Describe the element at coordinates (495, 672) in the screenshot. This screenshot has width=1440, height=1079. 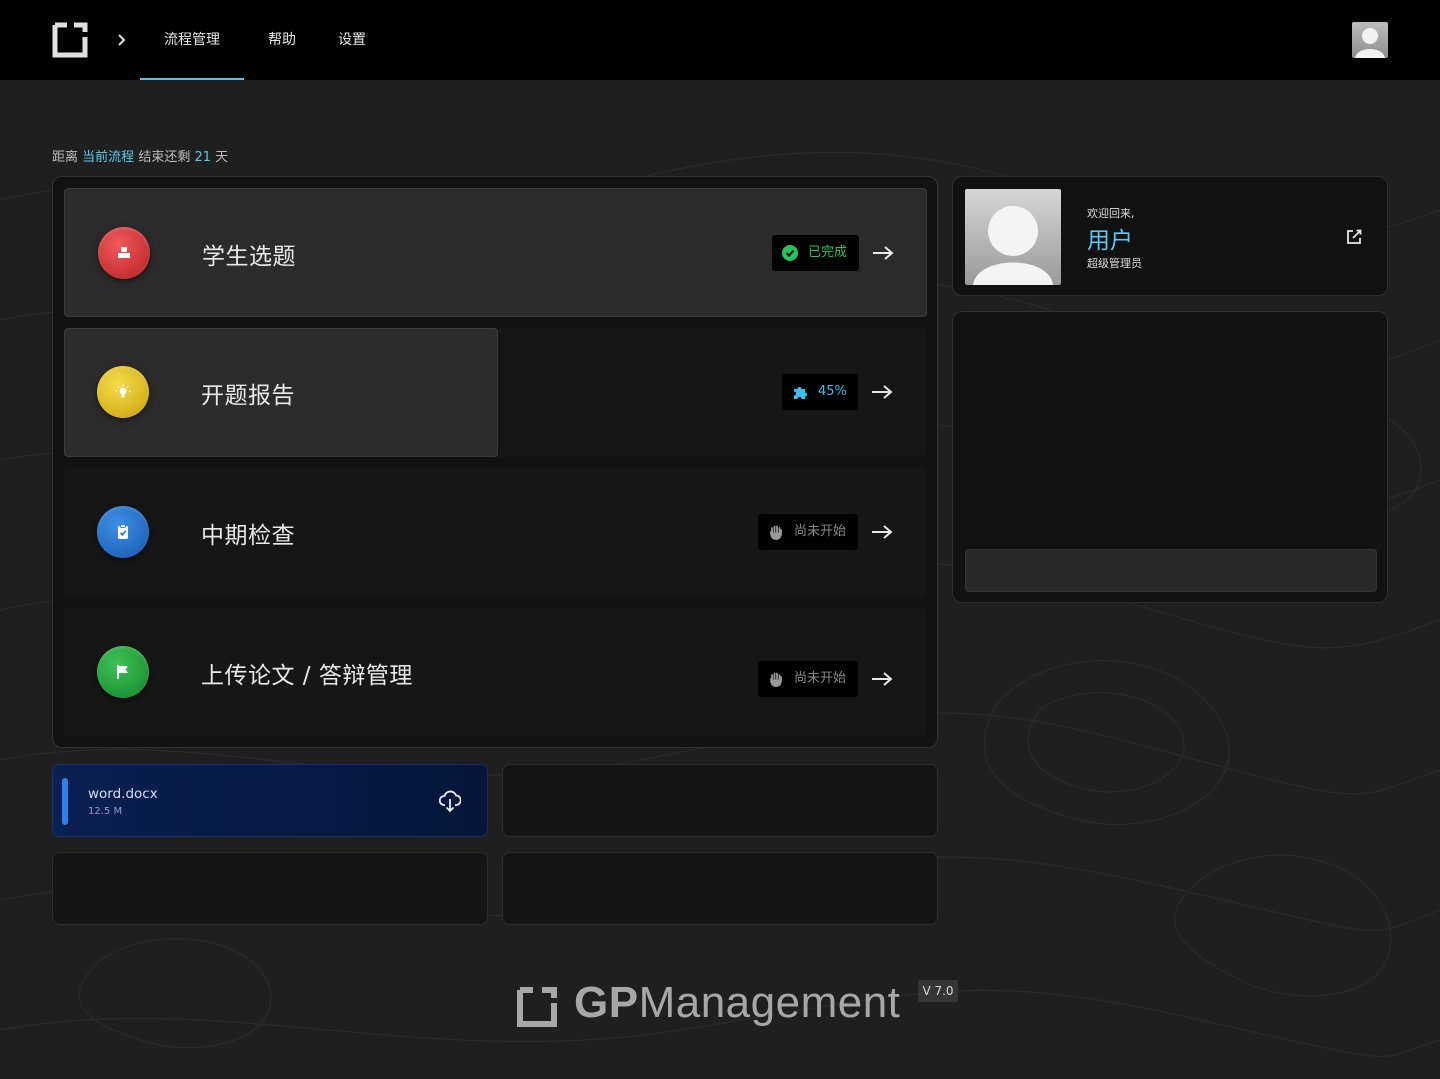
I see `step-thesis-defense: 上传论文 / 答辩管理 尚未开始` at that location.